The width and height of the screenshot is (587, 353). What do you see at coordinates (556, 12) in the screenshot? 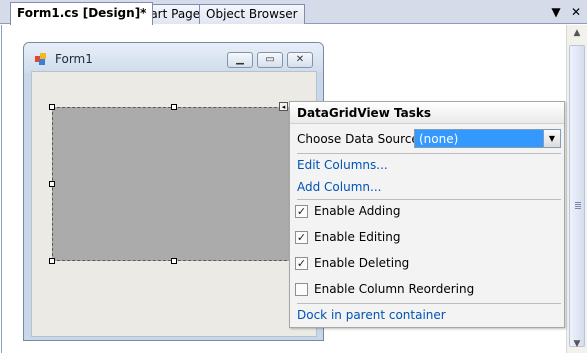
I see `tab-list-dropdown-icon: ▼` at bounding box center [556, 12].